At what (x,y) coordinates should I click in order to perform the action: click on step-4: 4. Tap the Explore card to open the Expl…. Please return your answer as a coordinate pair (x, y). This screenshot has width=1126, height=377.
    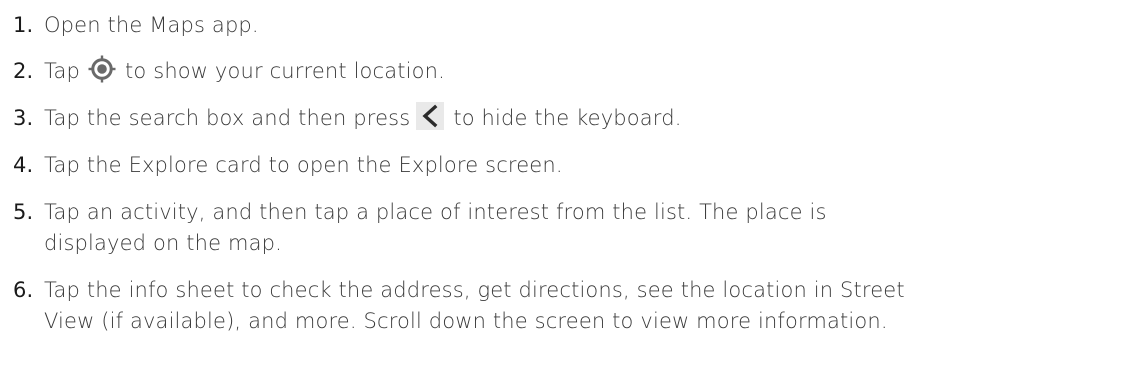
    Looking at the image, I should click on (563, 165).